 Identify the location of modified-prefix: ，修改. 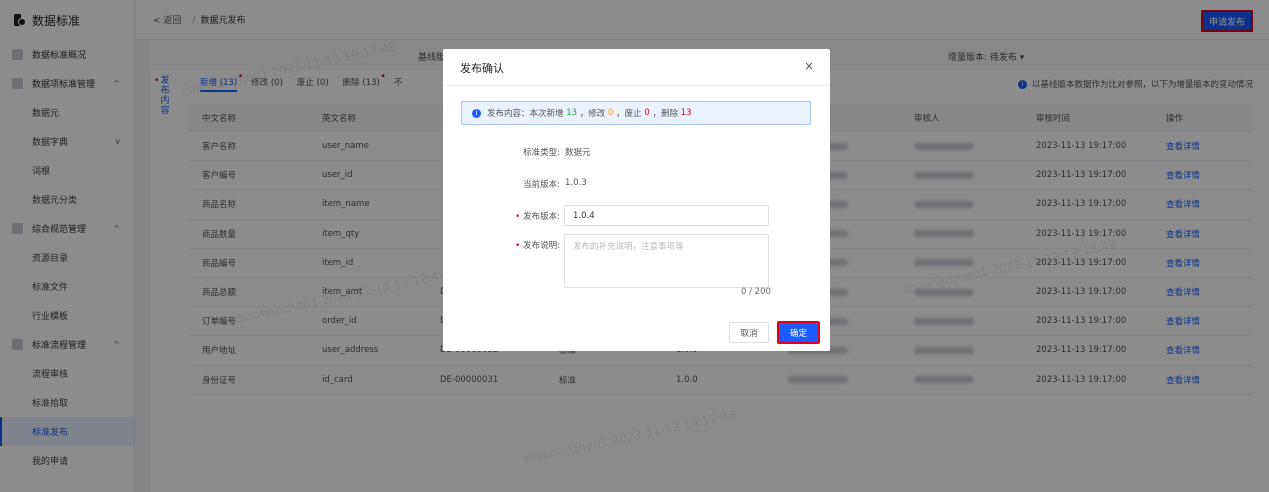
(592, 114).